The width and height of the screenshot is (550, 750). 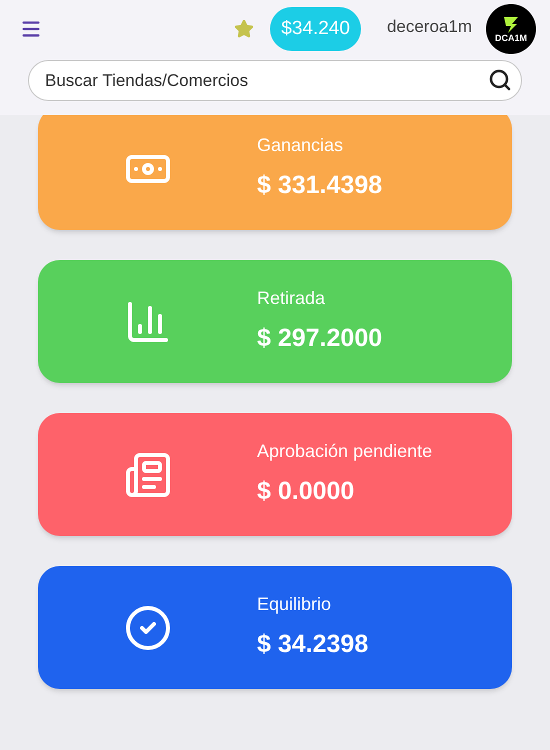 I want to click on card-value: $ 0.0000, so click(x=306, y=492).